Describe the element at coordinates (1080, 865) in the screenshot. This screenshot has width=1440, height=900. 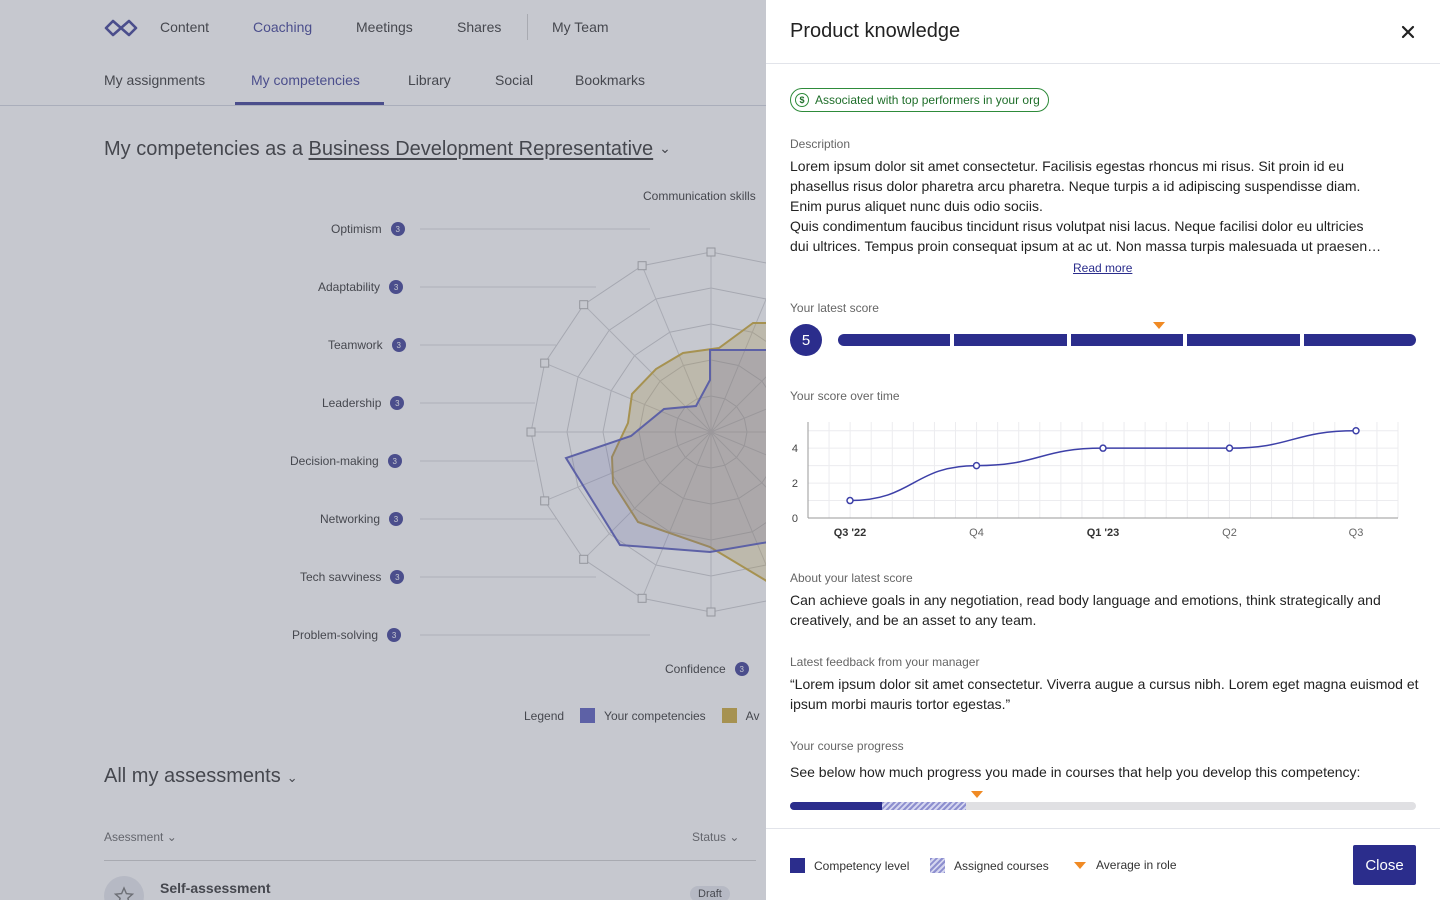
I see `triangle-down-icon` at that location.